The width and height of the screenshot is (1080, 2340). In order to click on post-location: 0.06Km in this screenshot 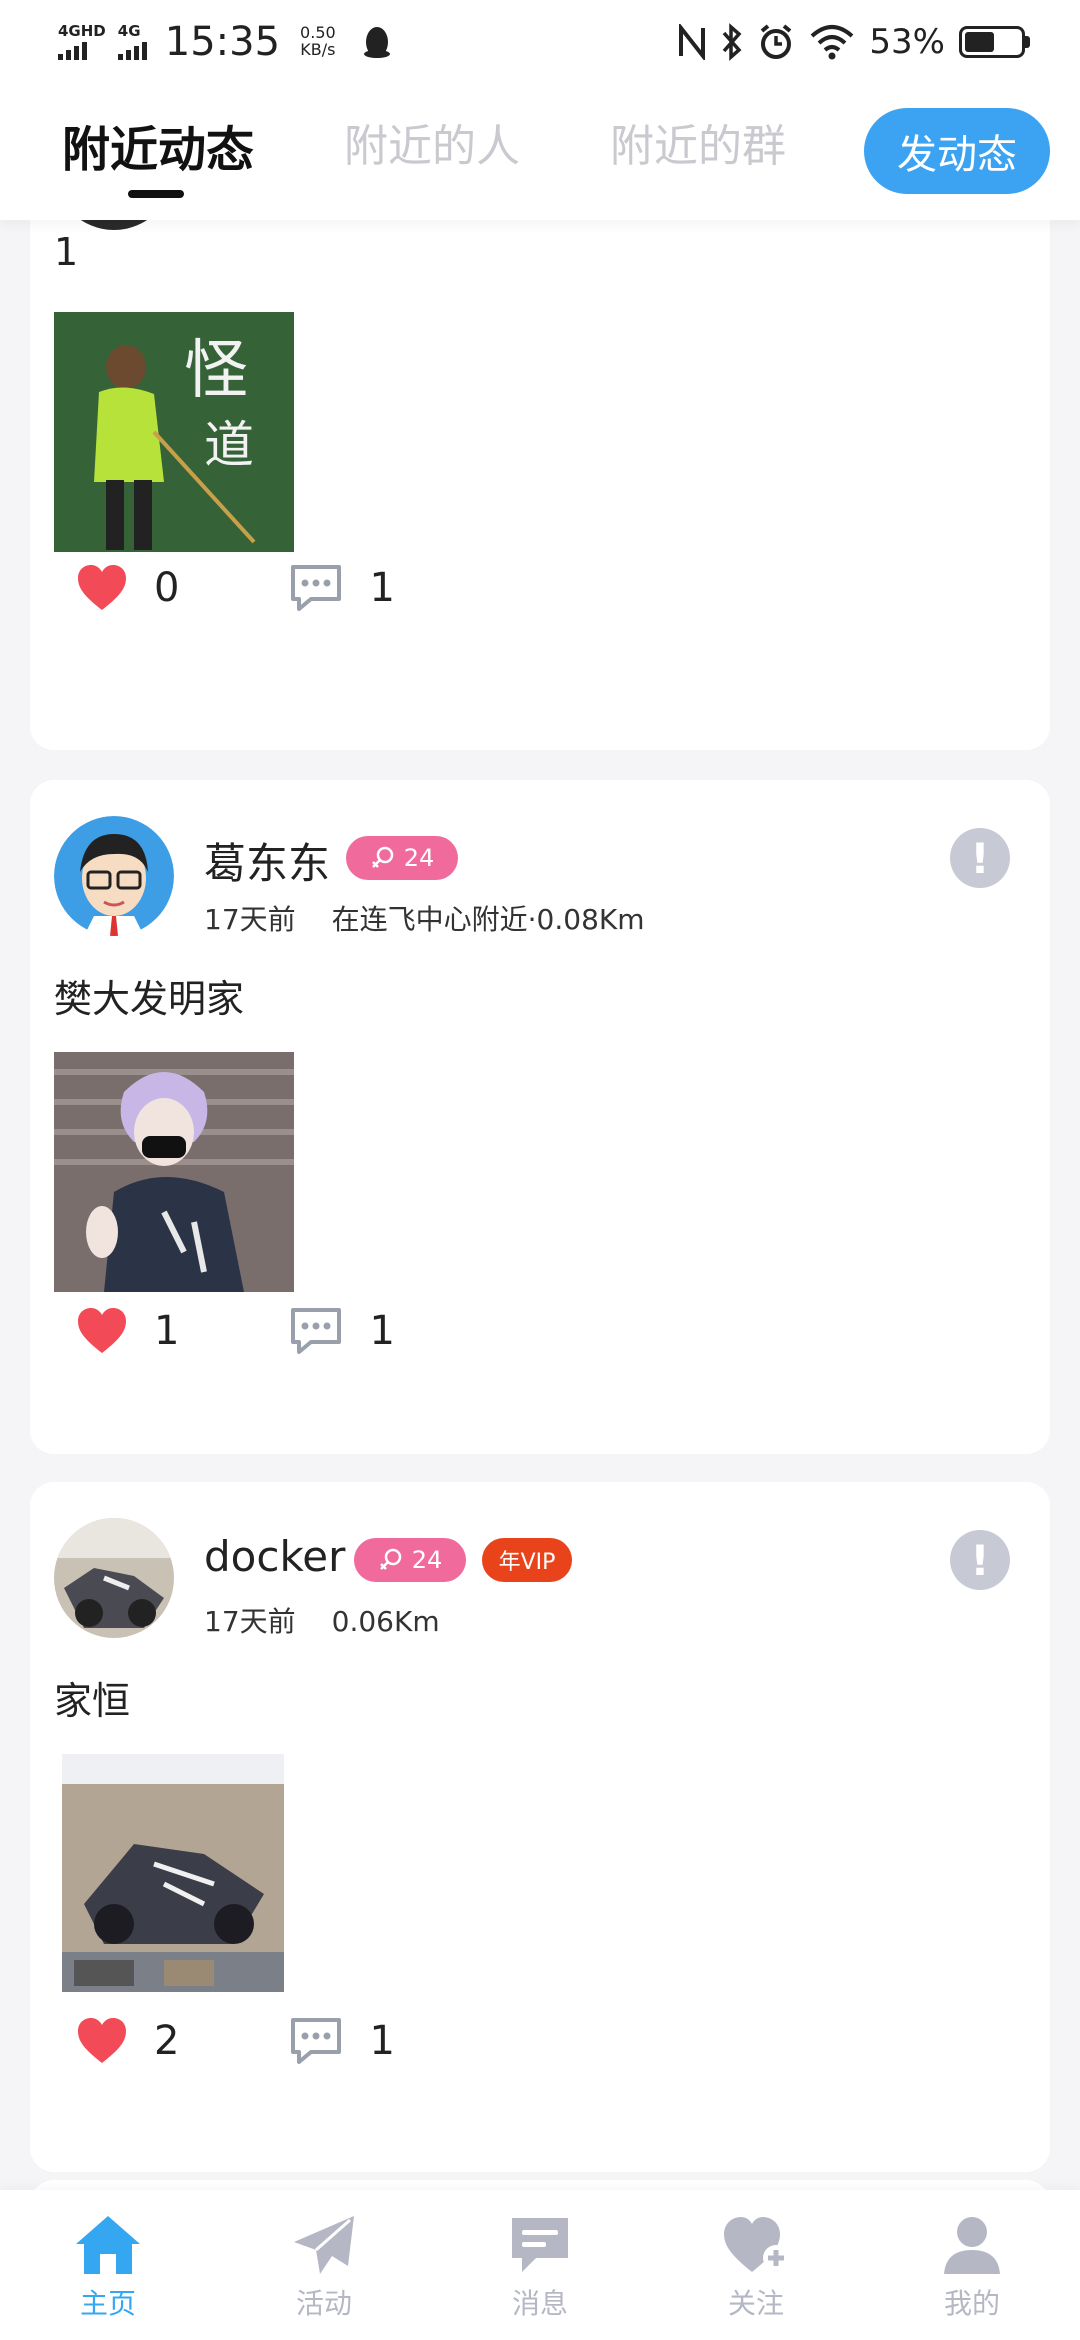, I will do `click(385, 1621)`.